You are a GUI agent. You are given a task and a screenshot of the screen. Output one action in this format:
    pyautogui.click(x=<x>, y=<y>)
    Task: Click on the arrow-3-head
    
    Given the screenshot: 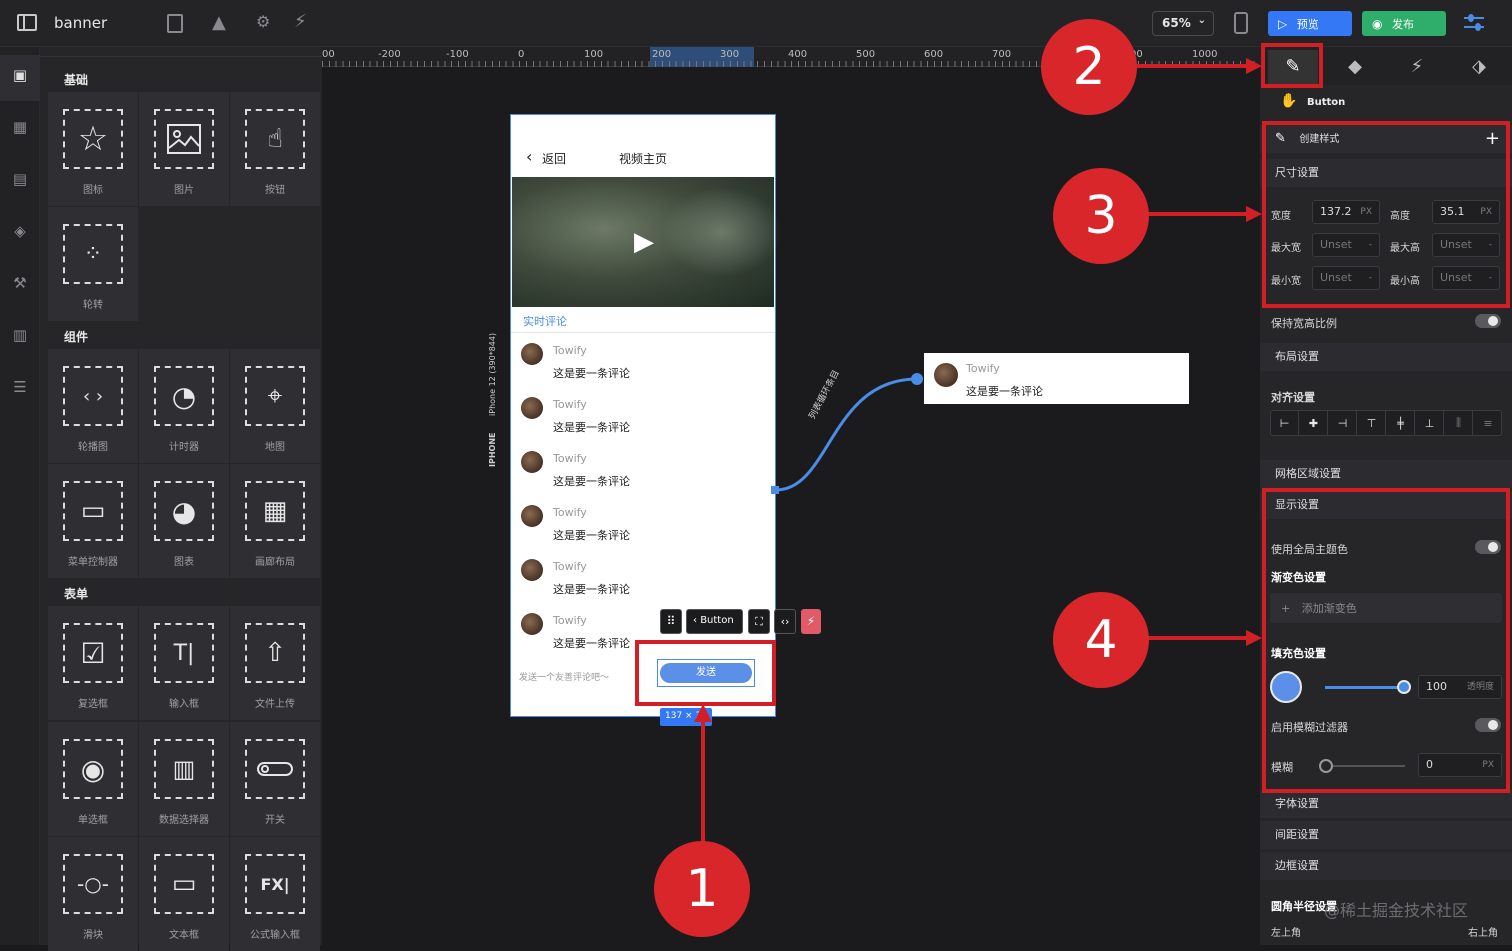 What is the action you would take?
    pyautogui.click(x=1254, y=214)
    